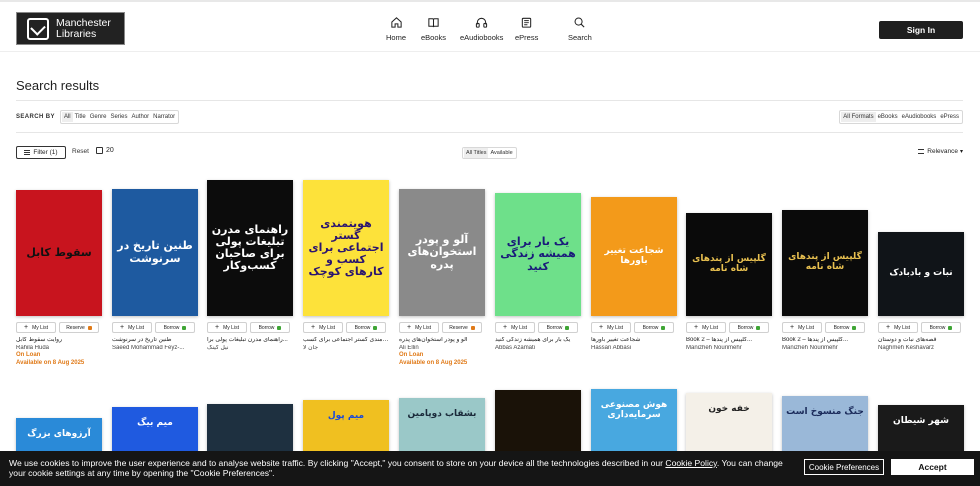  What do you see at coordinates (59, 349) in the screenshot?
I see `book-author: Rahila Huda` at bounding box center [59, 349].